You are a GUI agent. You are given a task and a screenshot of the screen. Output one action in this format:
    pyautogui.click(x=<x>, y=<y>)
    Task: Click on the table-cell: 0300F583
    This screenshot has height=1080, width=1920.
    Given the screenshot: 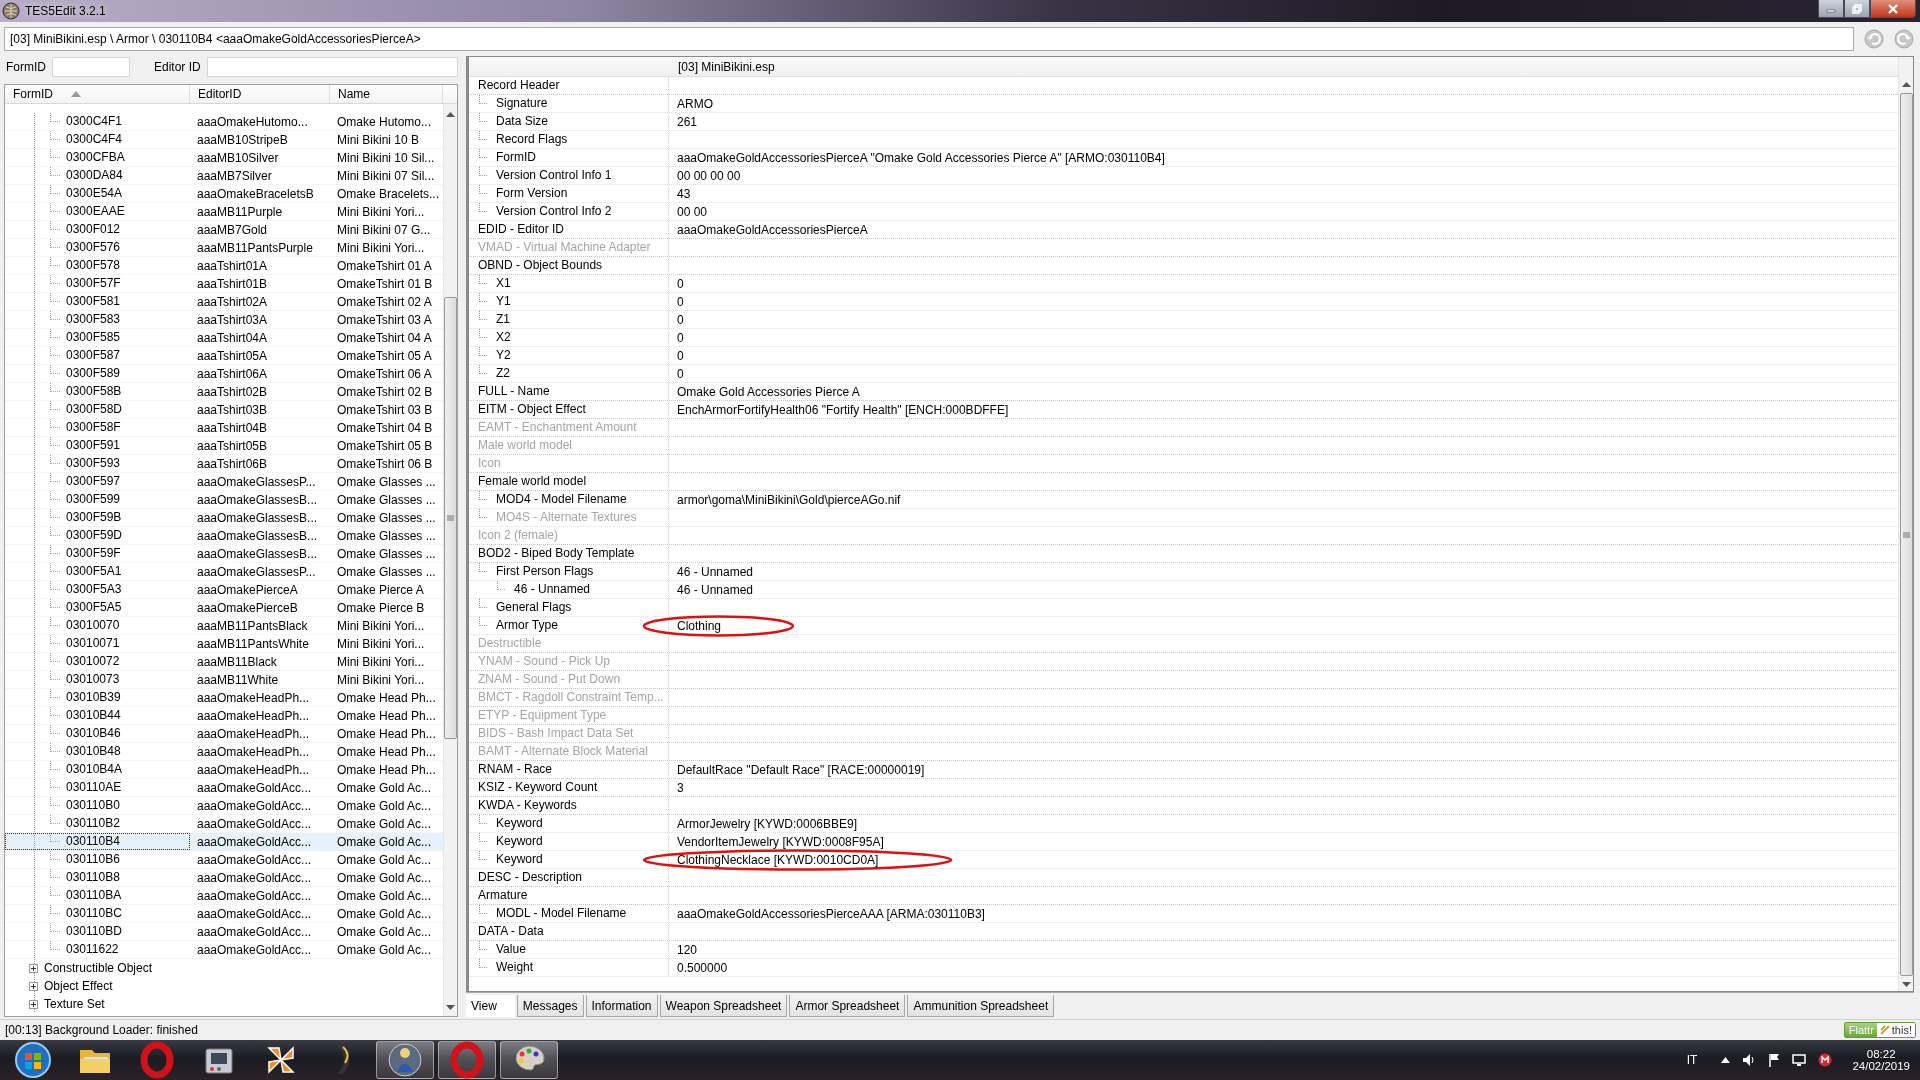 What is the action you would take?
    pyautogui.click(x=93, y=319)
    